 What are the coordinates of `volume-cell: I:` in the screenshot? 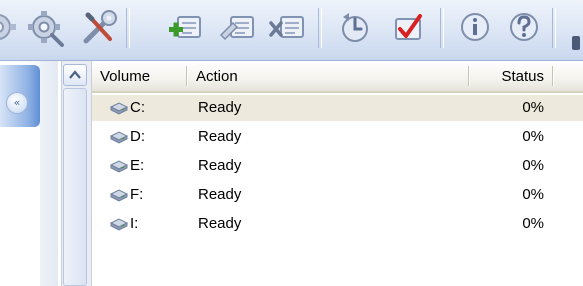 It's located at (134, 223).